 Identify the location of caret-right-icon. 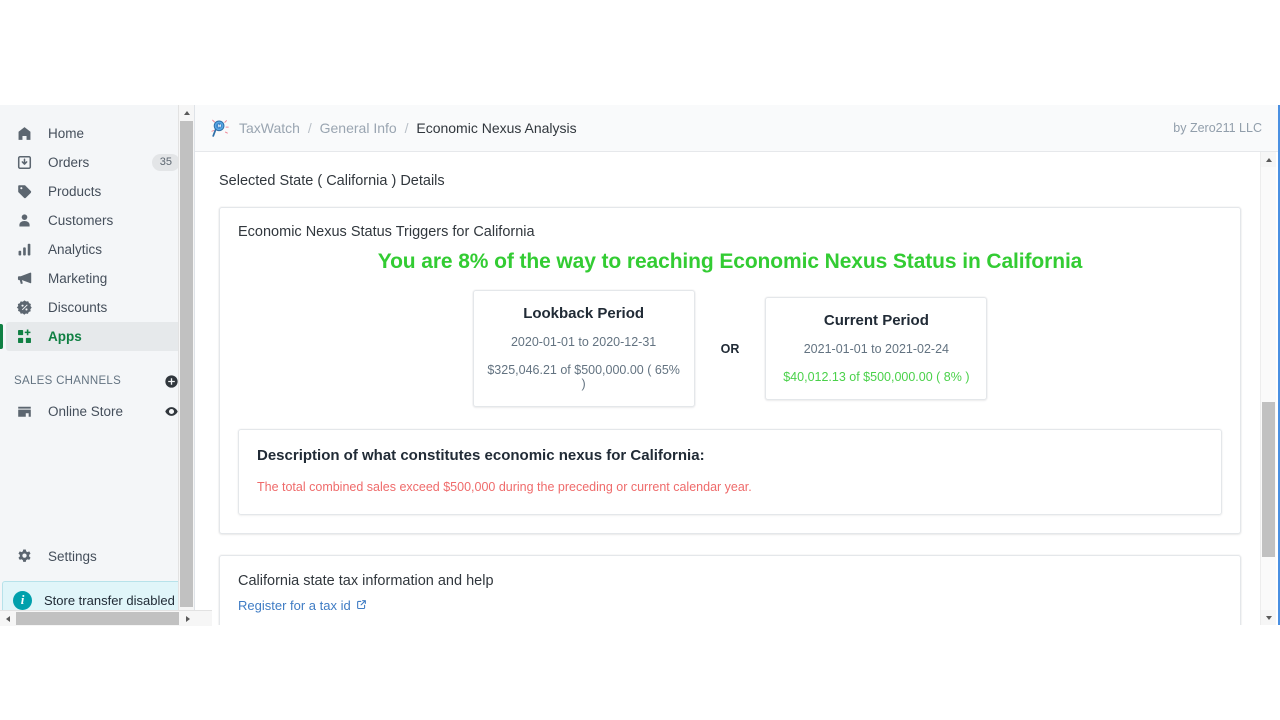
(187, 618).